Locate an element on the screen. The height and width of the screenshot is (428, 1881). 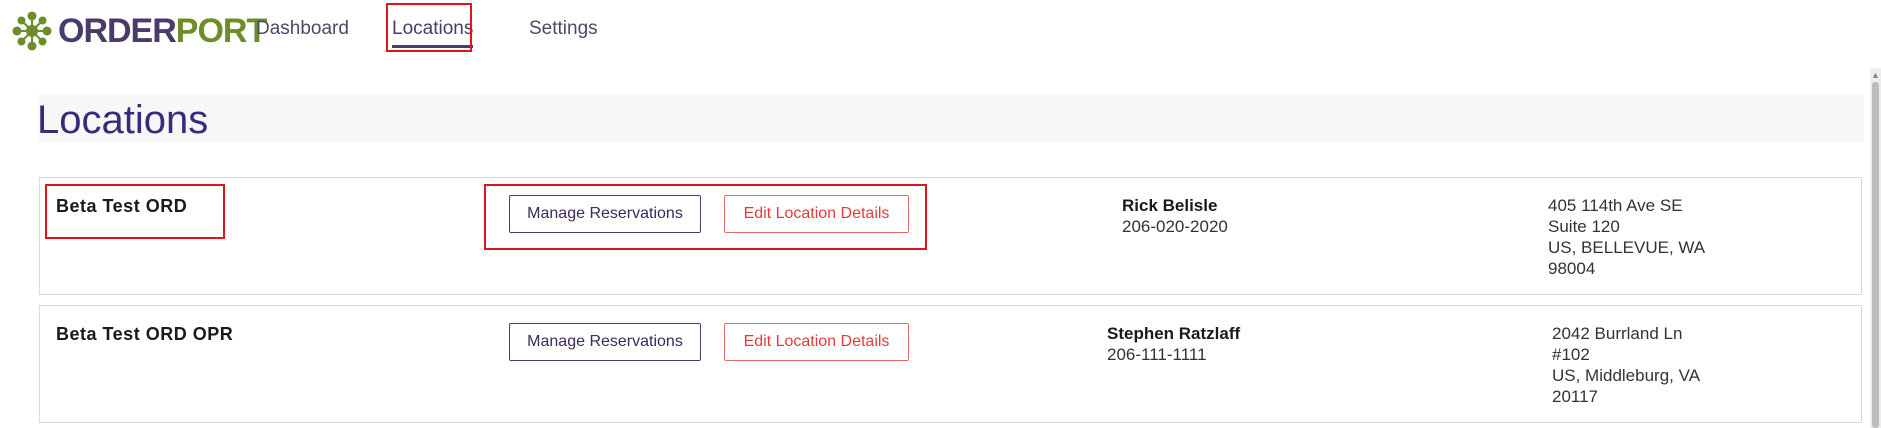
location-contact: Stephen Ratzlaff 206-111-1111 is located at coordinates (1173, 344).